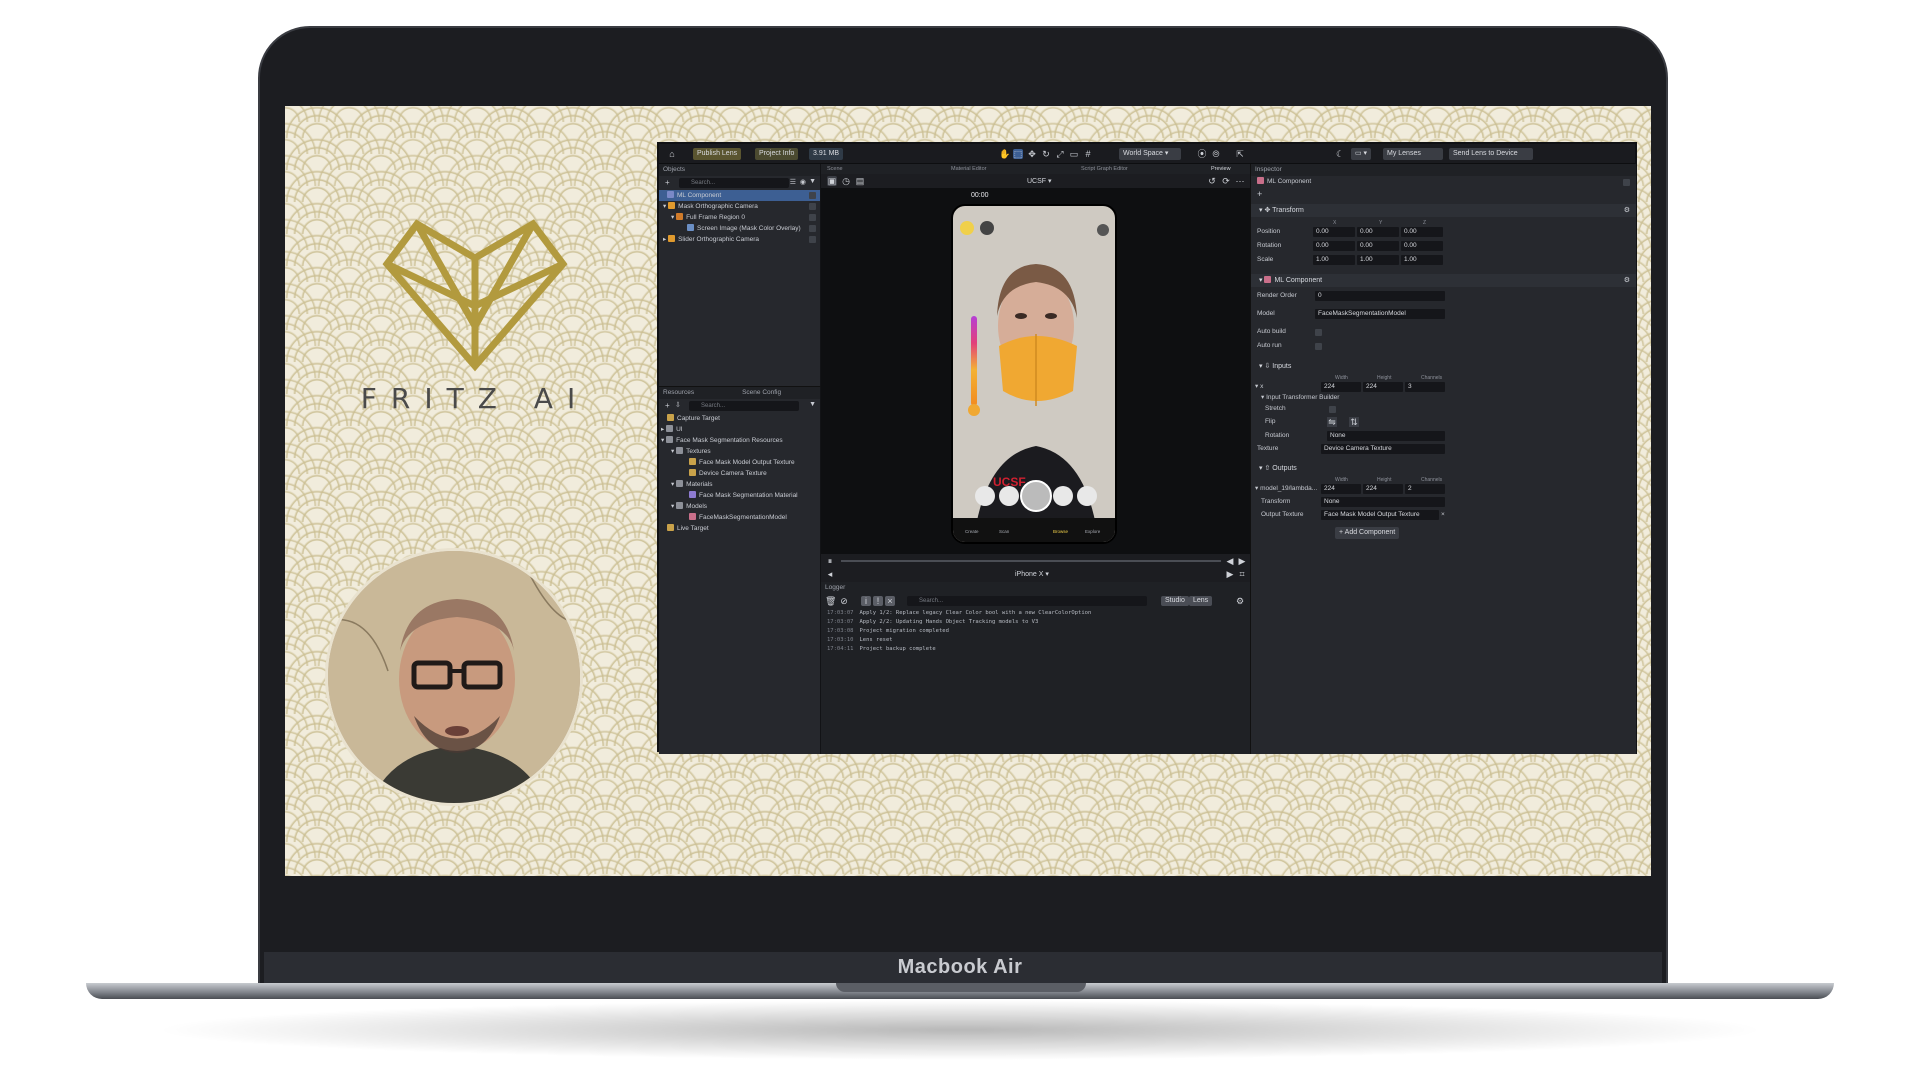 The width and height of the screenshot is (1920, 1080). I want to click on device-dropdown: iPhone X ▾, so click(1032, 574).